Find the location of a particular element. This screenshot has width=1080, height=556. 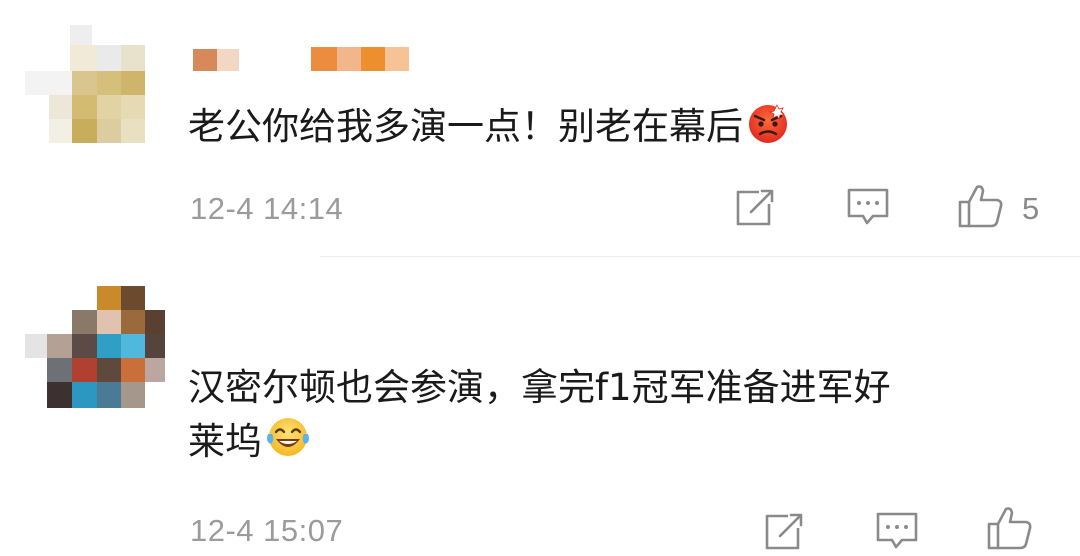

like-count: 5 is located at coordinates (1031, 208).